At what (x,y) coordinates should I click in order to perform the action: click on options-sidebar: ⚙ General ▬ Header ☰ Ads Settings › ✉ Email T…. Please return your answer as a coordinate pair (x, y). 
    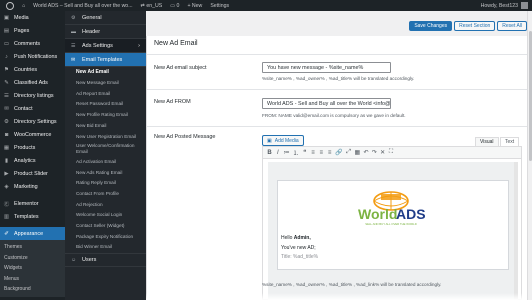
    Looking at the image, I should click on (105, 155).